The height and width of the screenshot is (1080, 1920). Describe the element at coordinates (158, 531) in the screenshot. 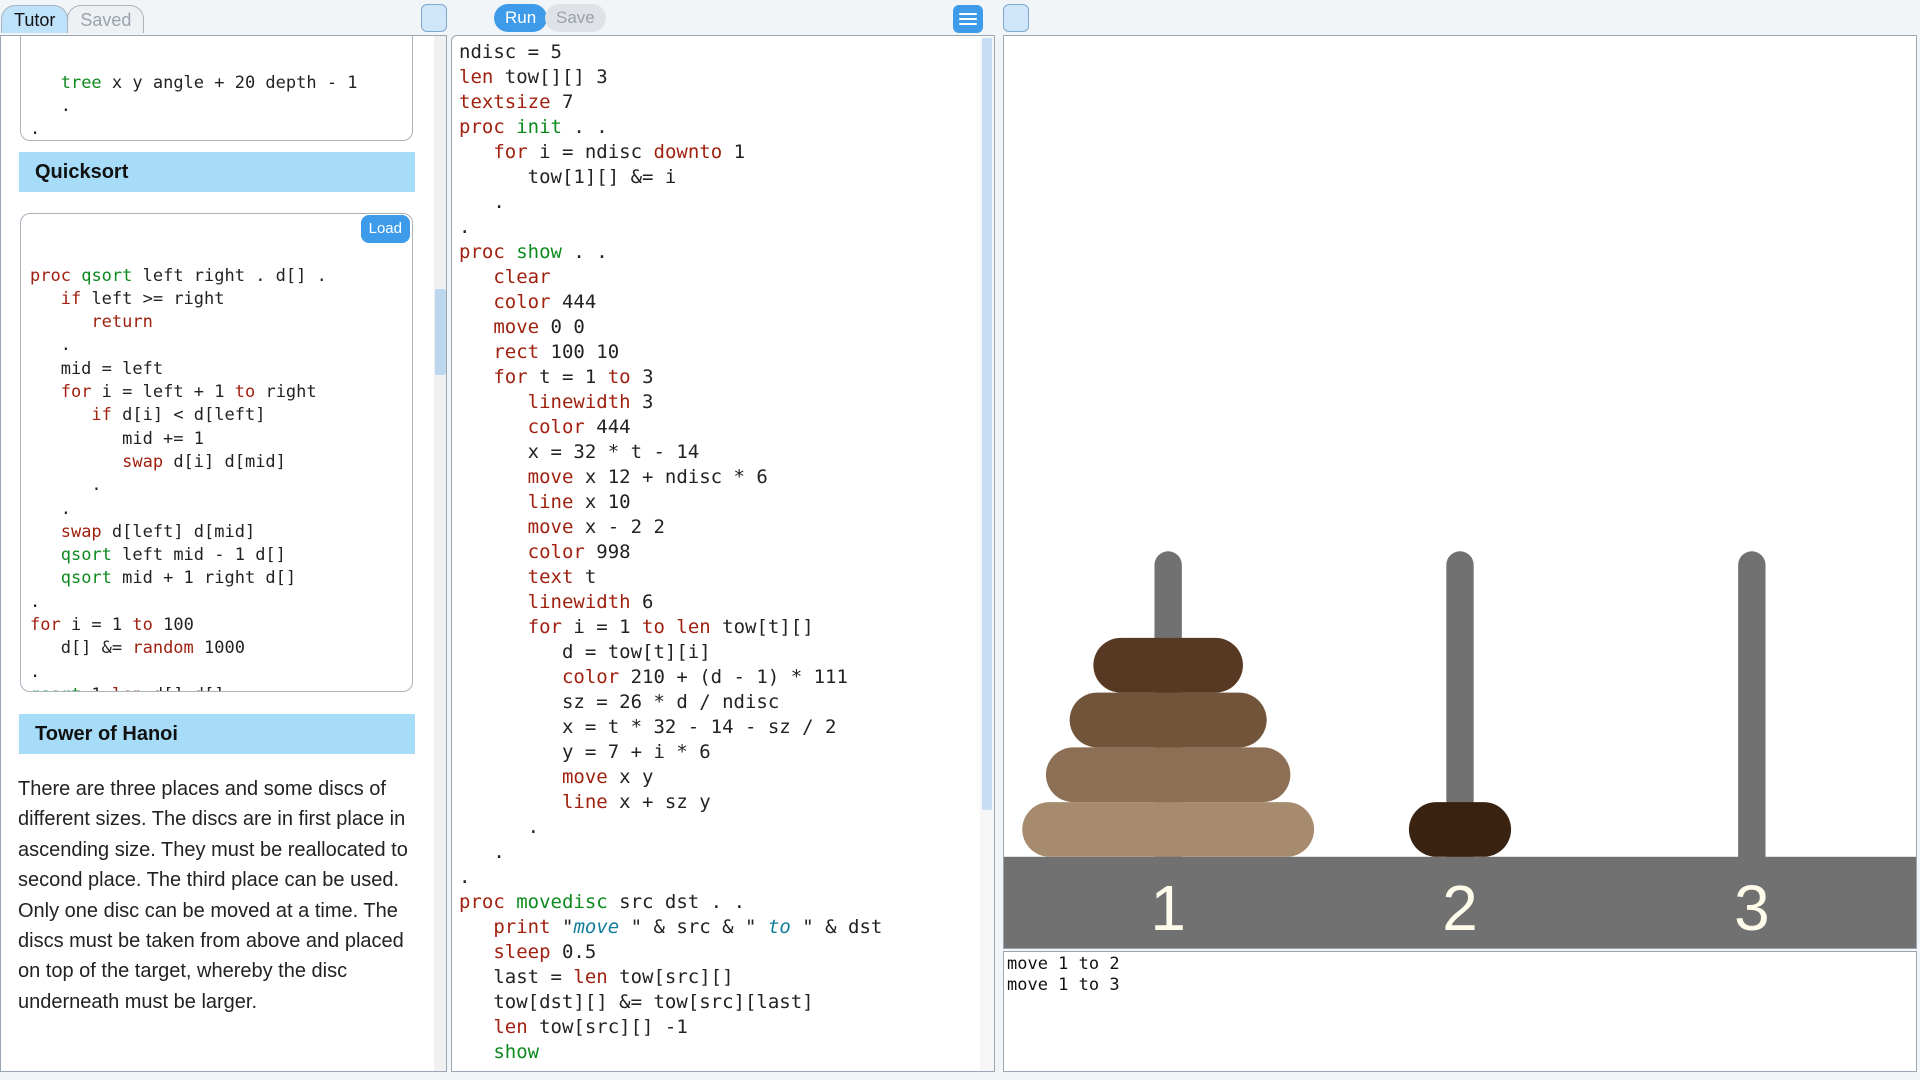

I see `code-line: swap d[left] d[mid]` at that location.